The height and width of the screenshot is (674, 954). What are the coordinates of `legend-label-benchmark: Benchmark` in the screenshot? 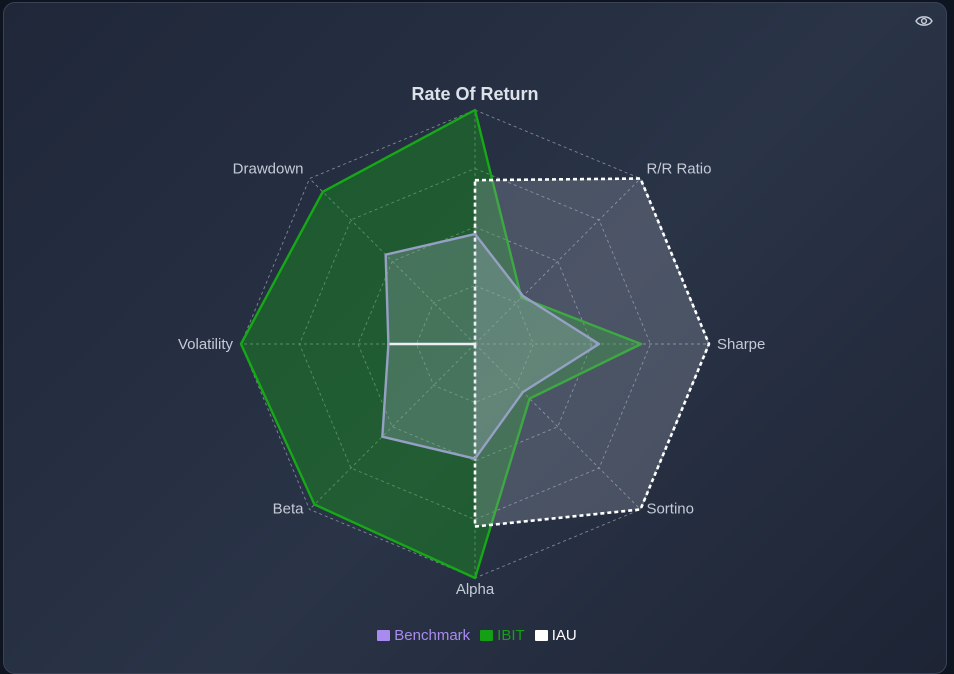 It's located at (432, 635).